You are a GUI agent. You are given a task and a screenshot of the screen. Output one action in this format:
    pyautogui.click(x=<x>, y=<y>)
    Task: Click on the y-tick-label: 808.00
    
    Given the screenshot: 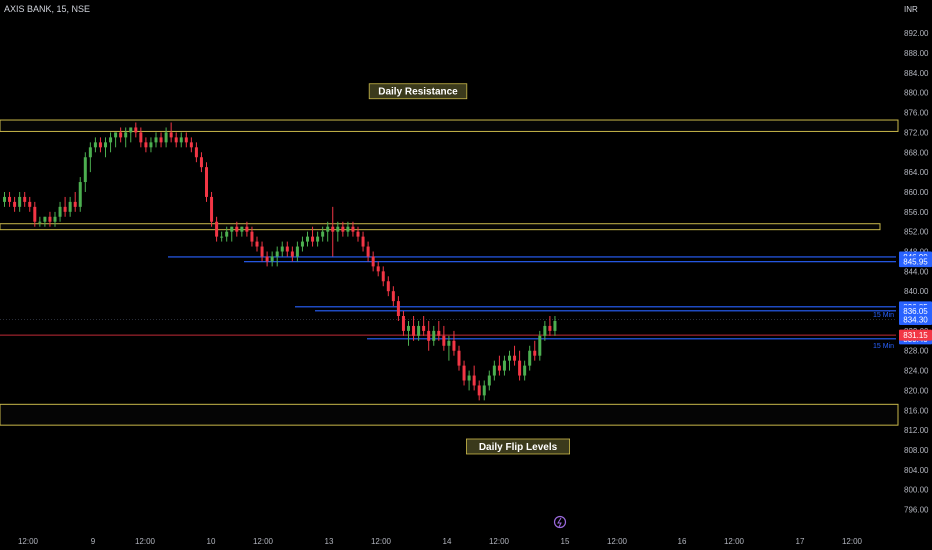 What is the action you would take?
    pyautogui.click(x=916, y=450)
    